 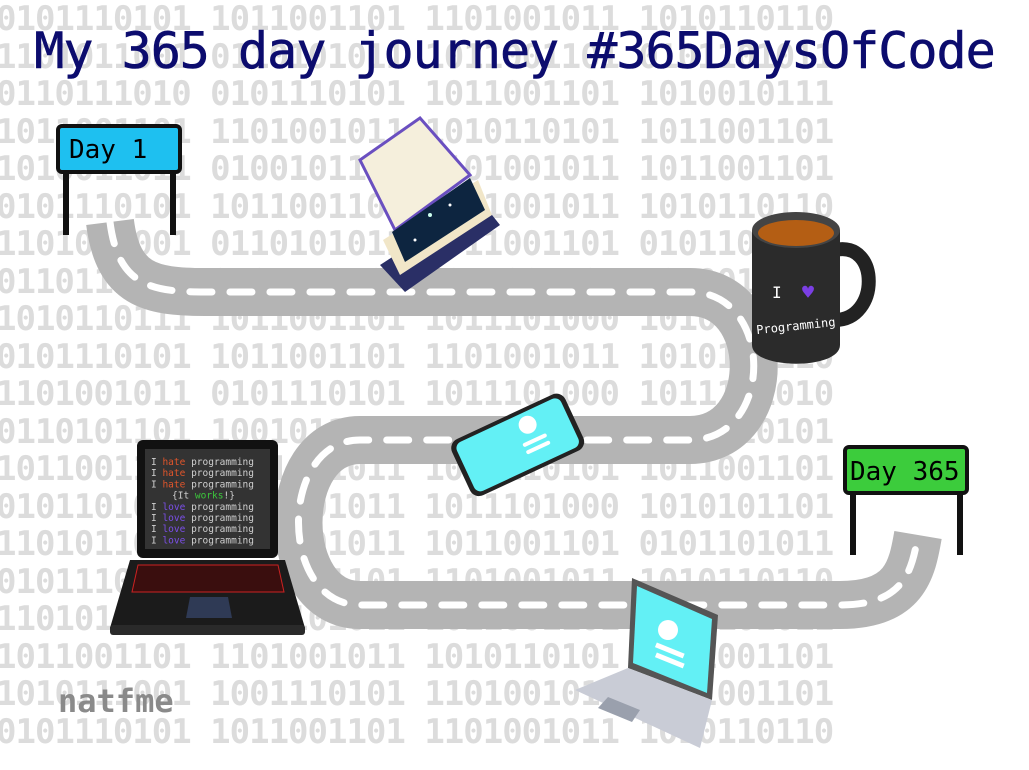 What do you see at coordinates (518, 445) in the screenshot?
I see `smartphone-illustration` at bounding box center [518, 445].